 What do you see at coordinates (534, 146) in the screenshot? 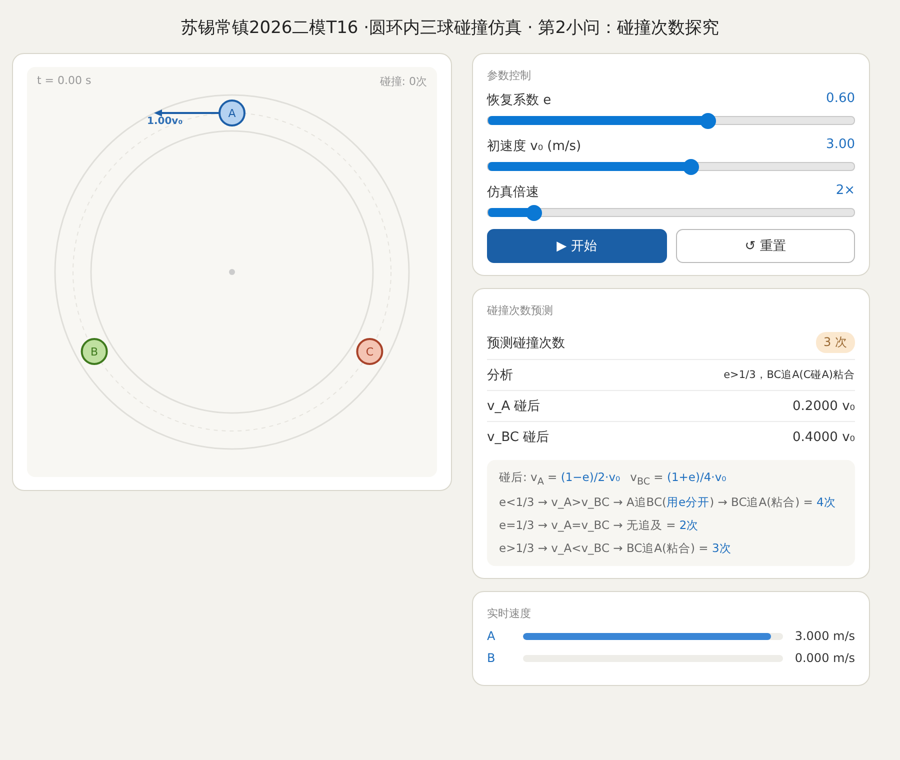
I see `slider-label: 初速度 v₀ (m/s)` at bounding box center [534, 146].